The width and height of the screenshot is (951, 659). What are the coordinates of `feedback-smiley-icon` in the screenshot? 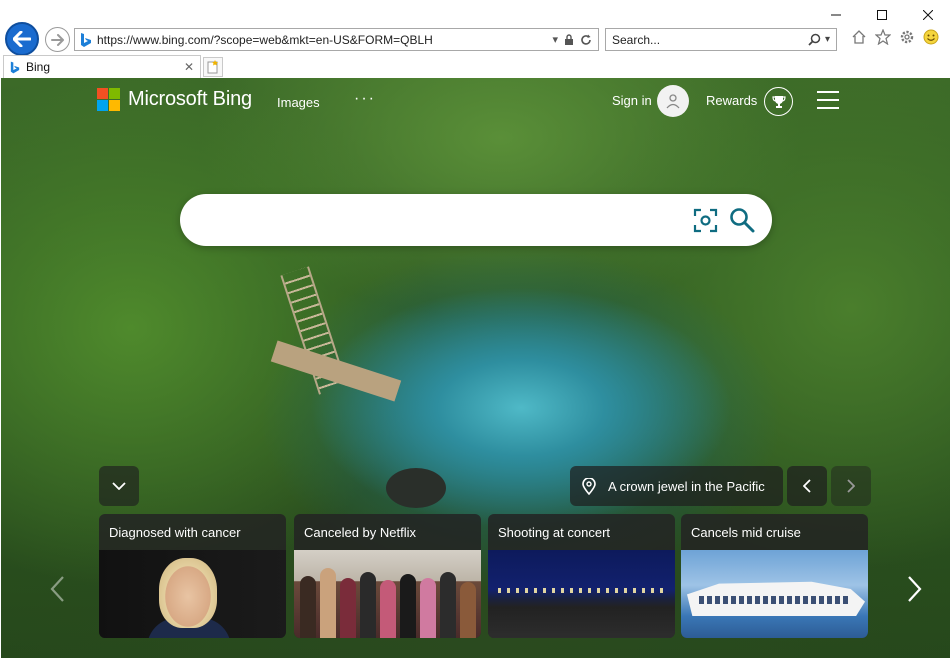 It's located at (931, 37).